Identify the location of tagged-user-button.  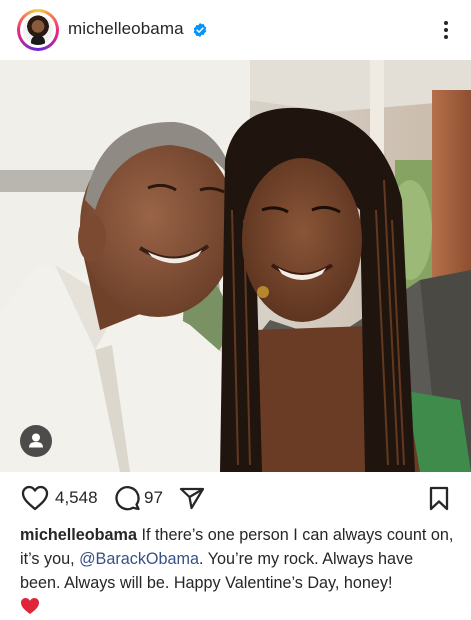
(36, 441).